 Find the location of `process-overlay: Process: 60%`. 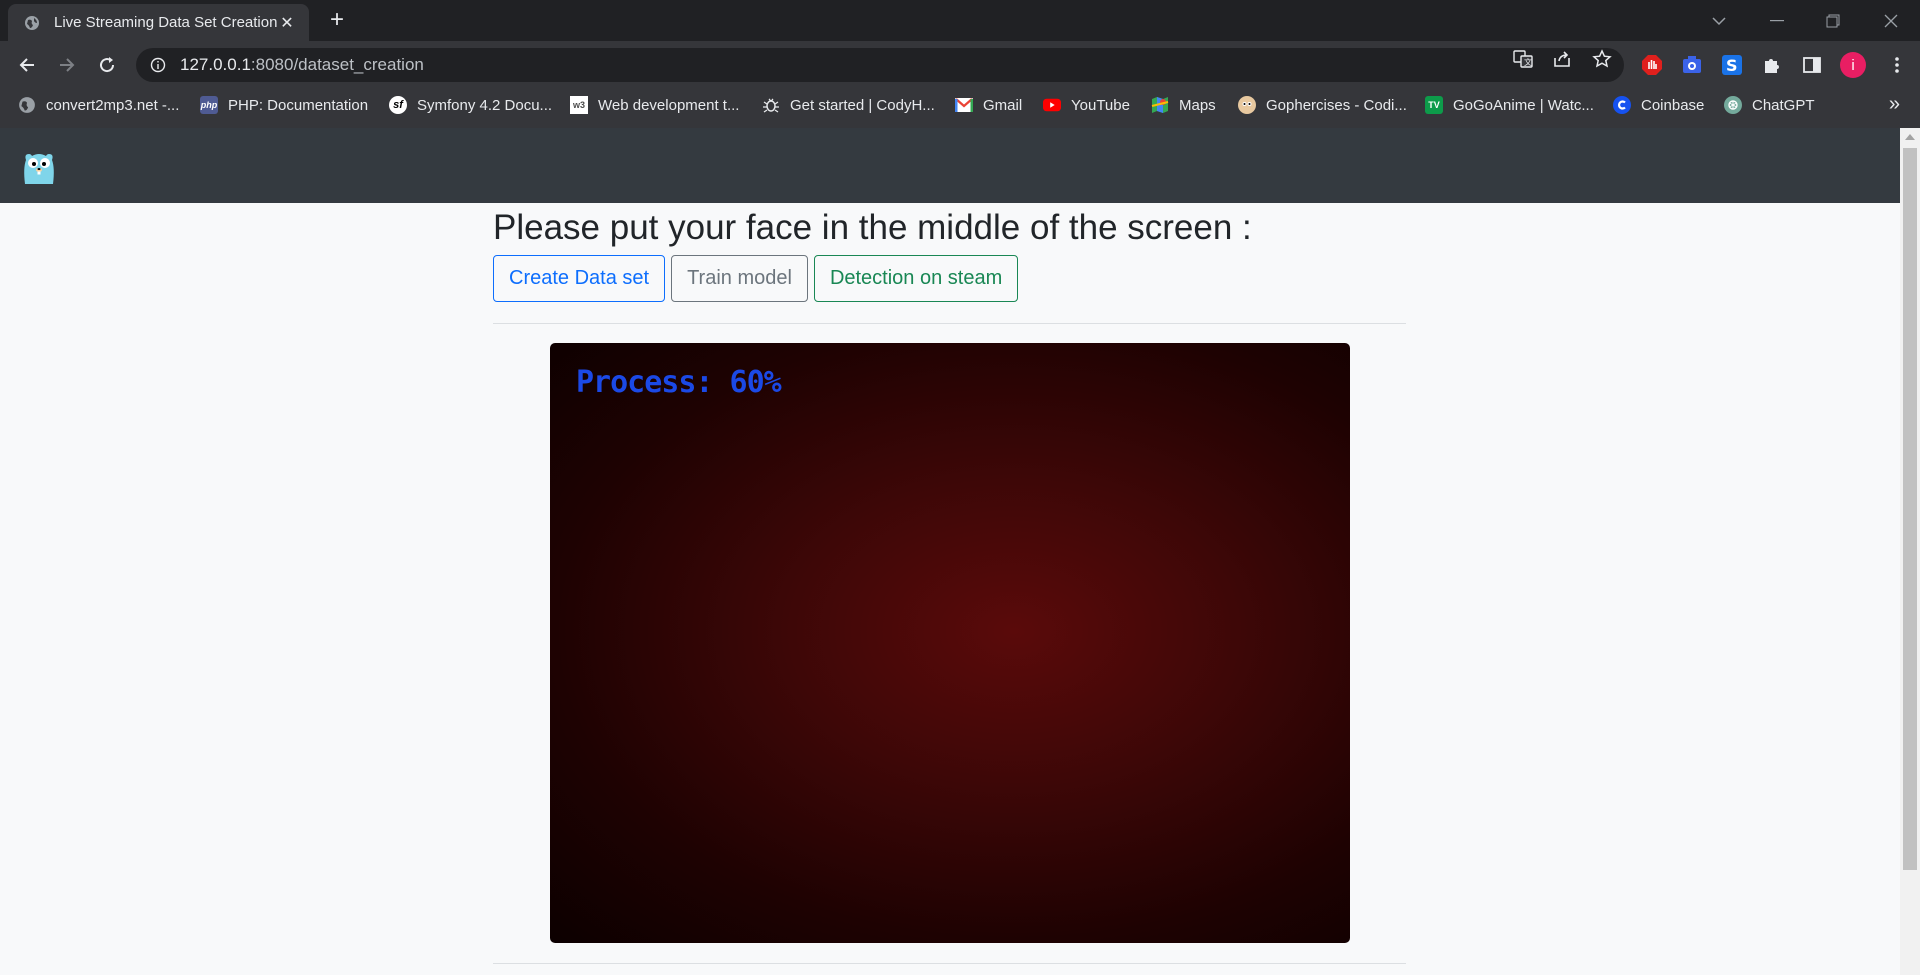

process-overlay: Process: 60% is located at coordinates (679, 382).